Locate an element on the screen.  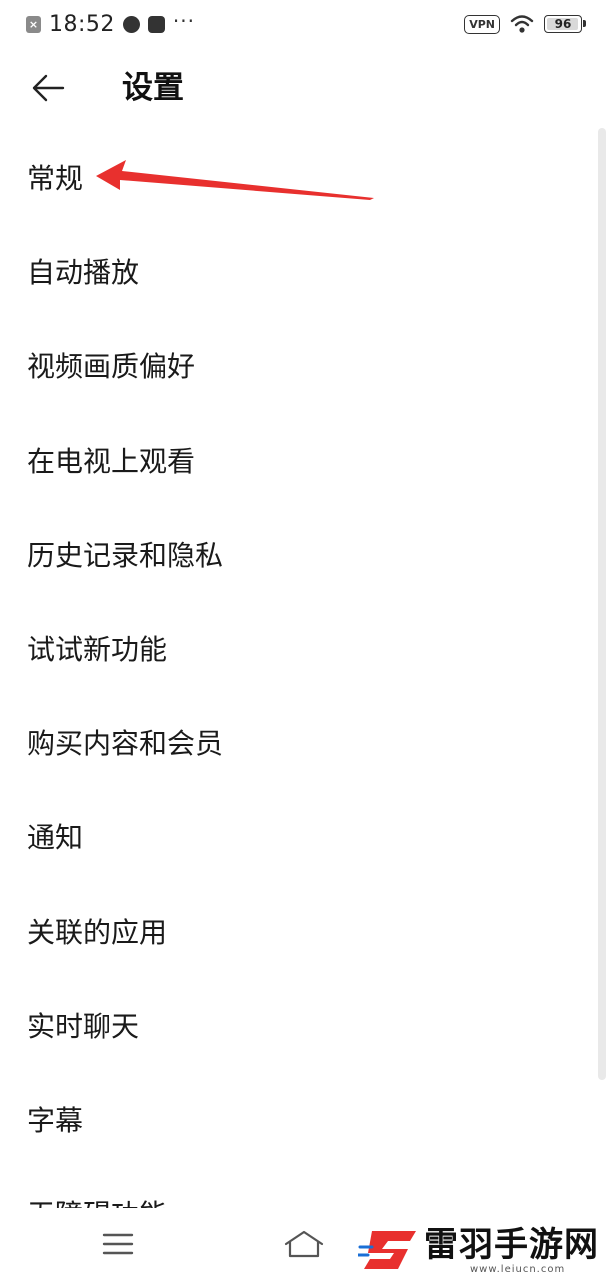
home-icon is located at coordinates (304, 1244).